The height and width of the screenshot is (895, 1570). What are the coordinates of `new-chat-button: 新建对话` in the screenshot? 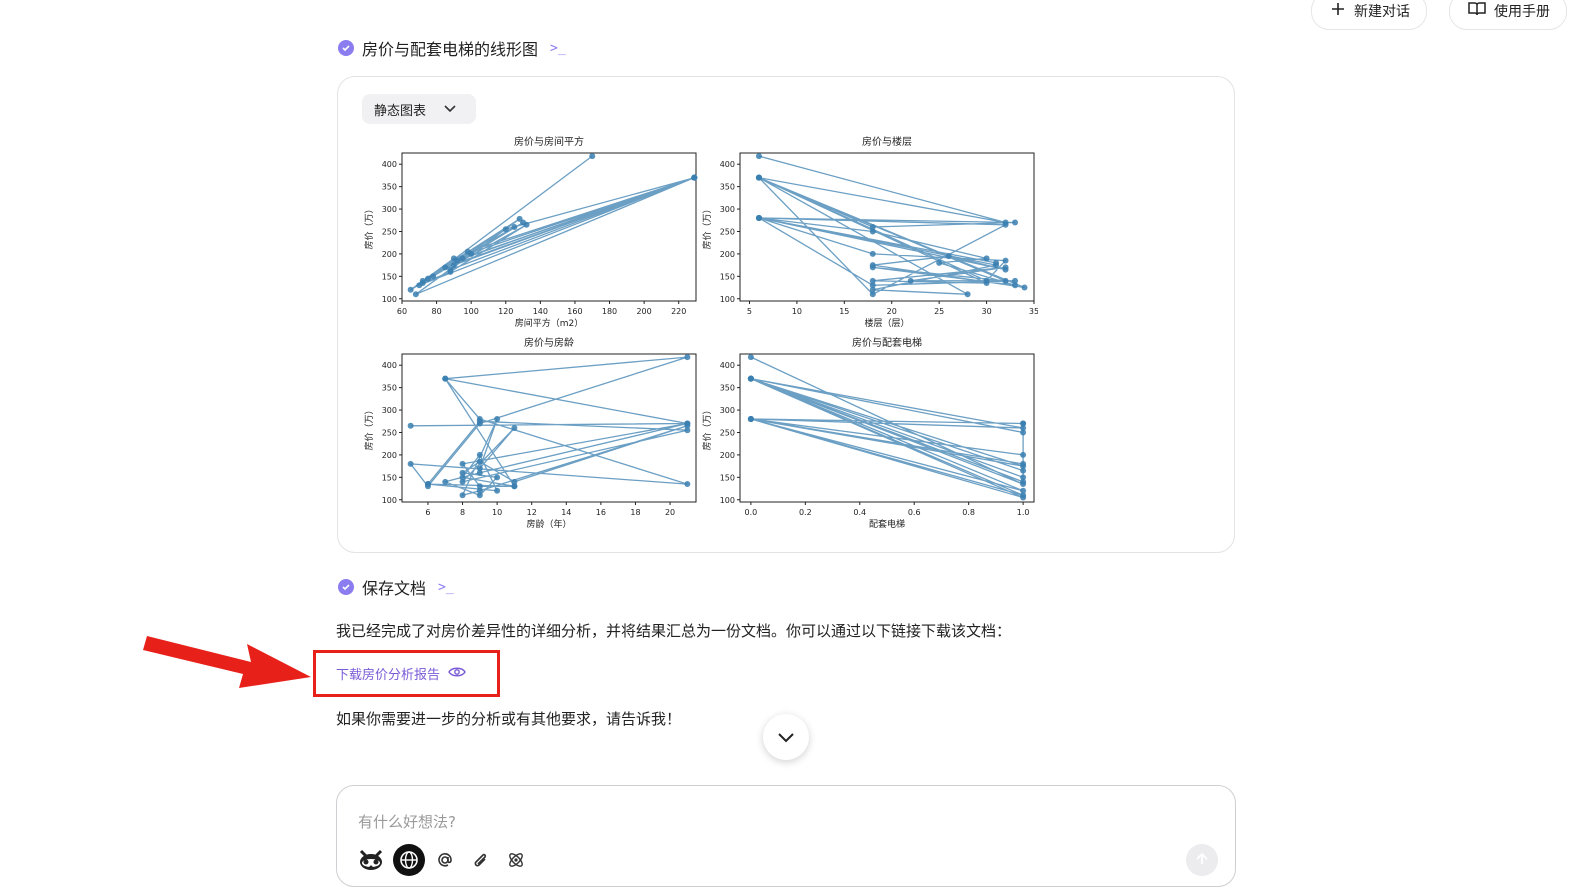 It's located at (1369, 15).